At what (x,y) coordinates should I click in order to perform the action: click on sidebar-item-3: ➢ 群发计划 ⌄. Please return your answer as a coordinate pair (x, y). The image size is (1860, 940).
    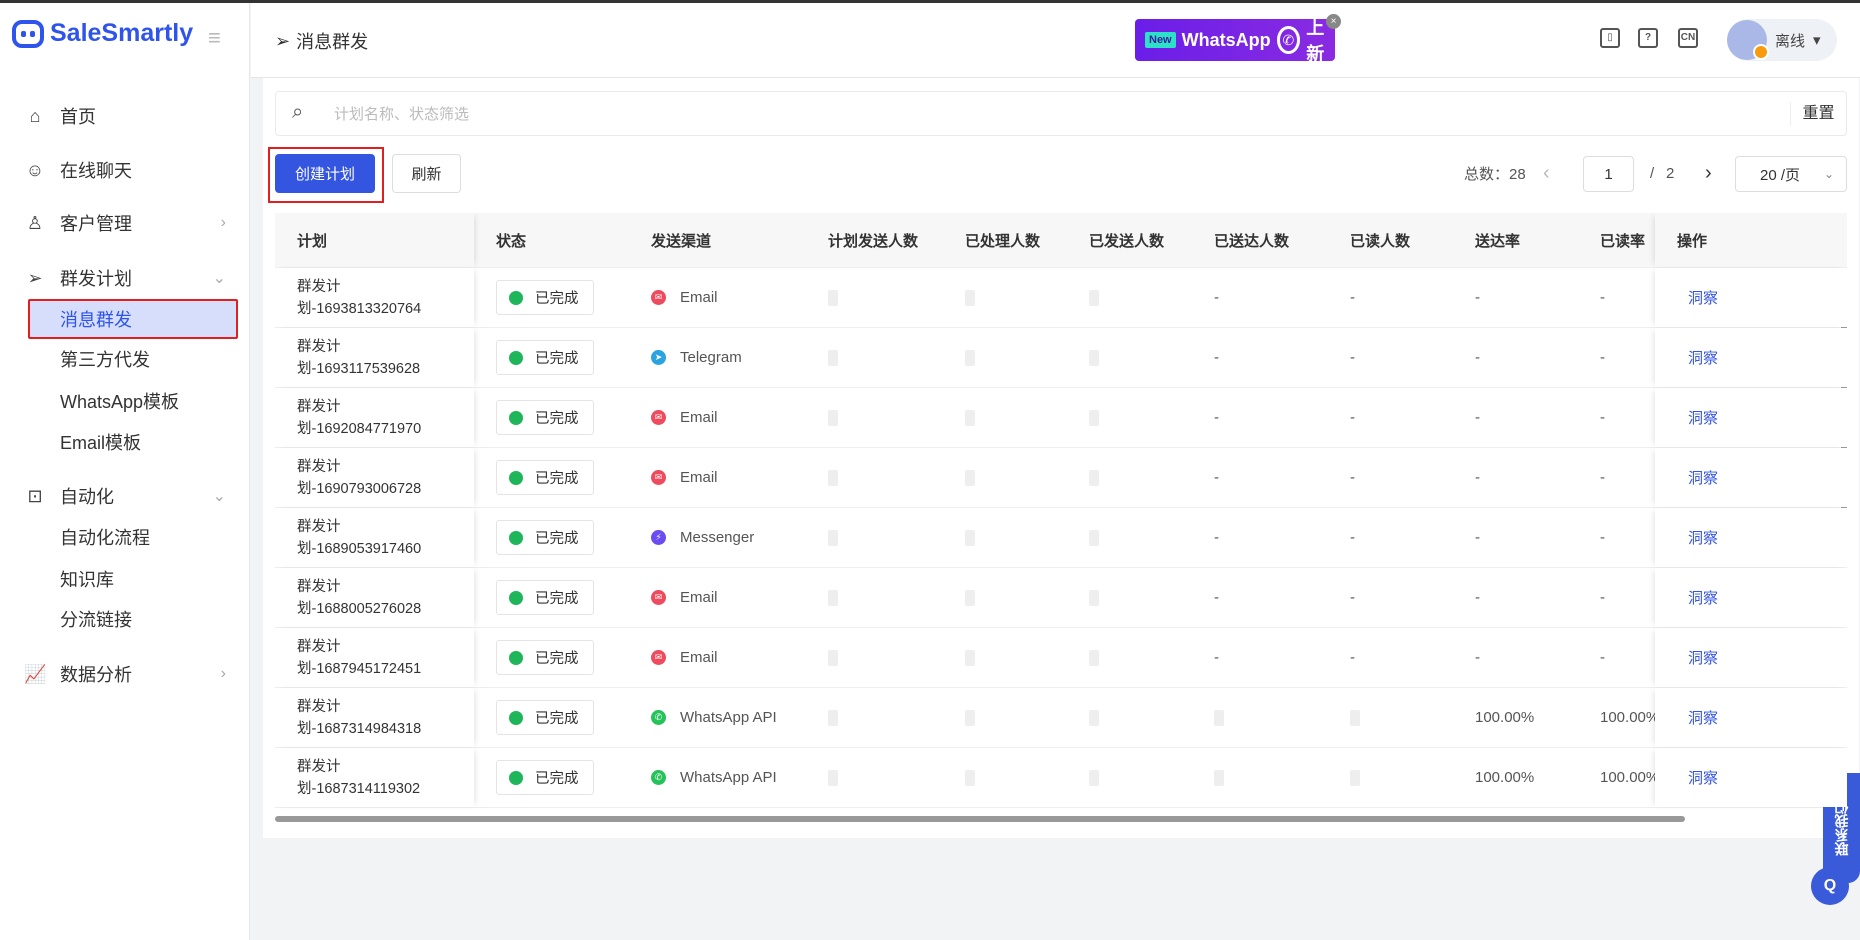
    Looking at the image, I should click on (125, 278).